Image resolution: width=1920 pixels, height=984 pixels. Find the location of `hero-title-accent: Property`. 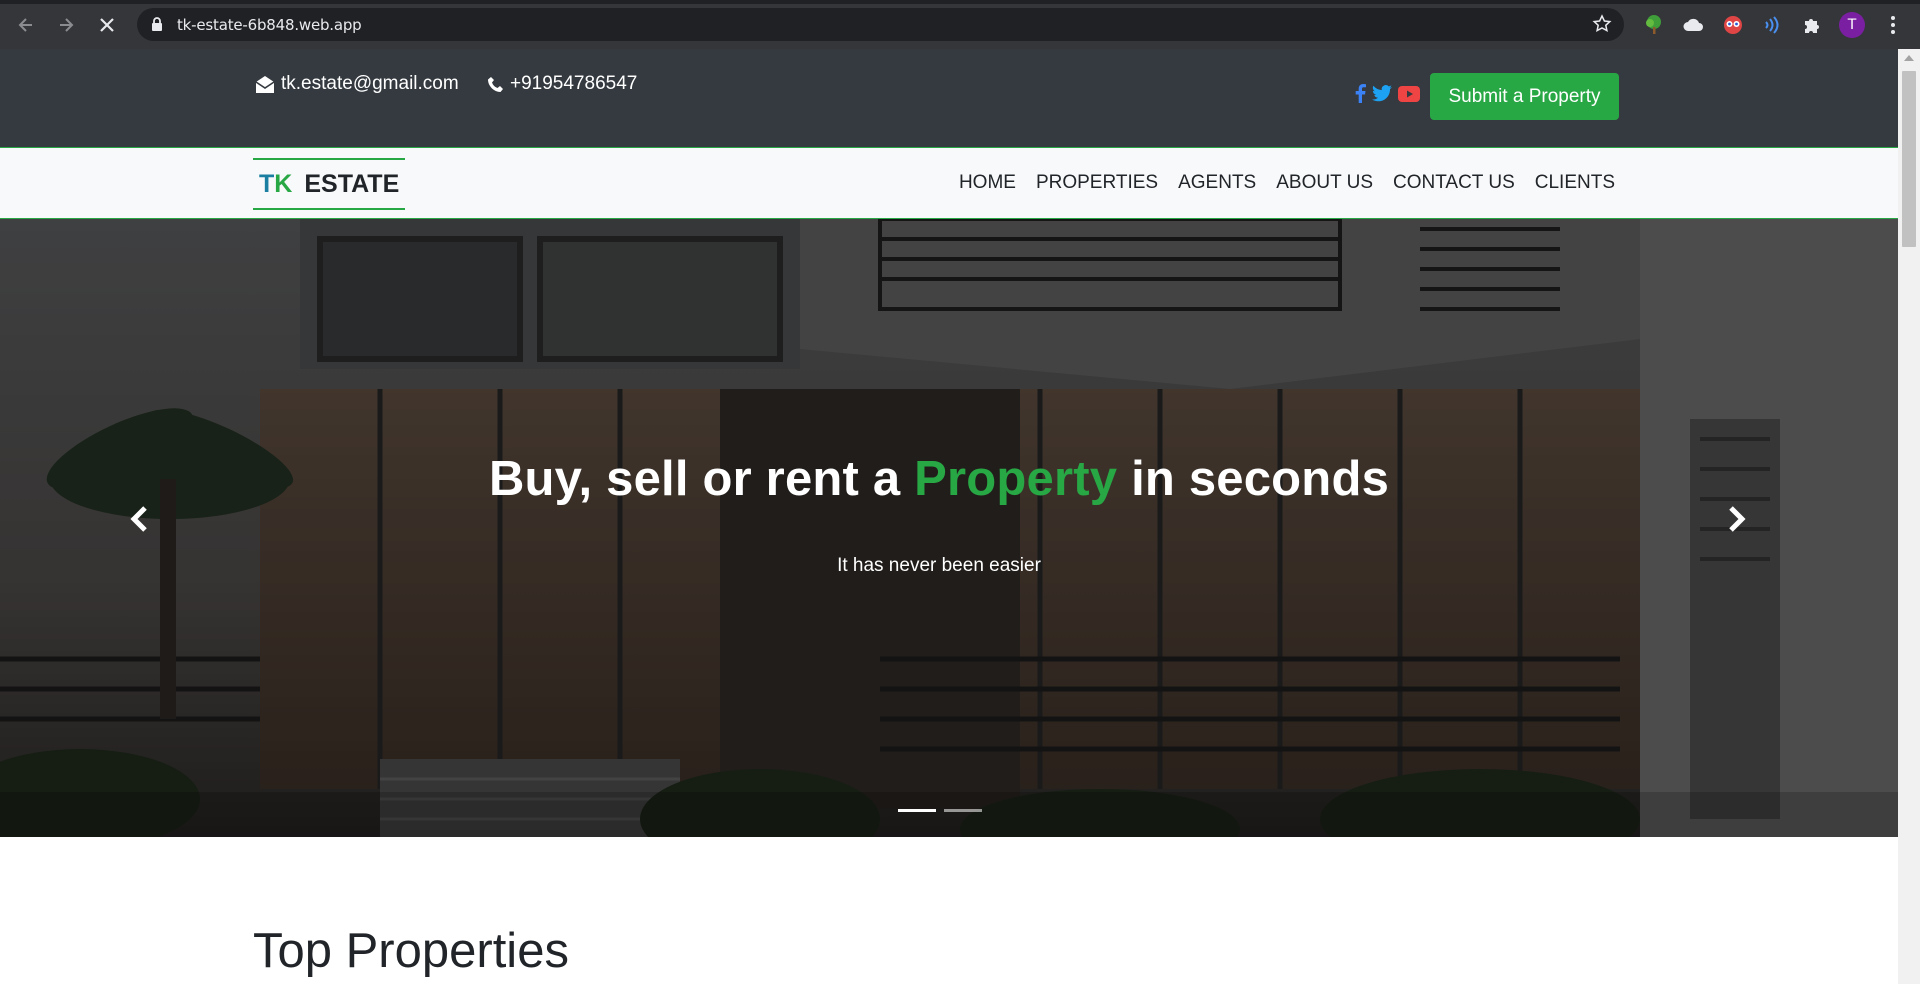

hero-title-accent: Property is located at coordinates (1016, 479).